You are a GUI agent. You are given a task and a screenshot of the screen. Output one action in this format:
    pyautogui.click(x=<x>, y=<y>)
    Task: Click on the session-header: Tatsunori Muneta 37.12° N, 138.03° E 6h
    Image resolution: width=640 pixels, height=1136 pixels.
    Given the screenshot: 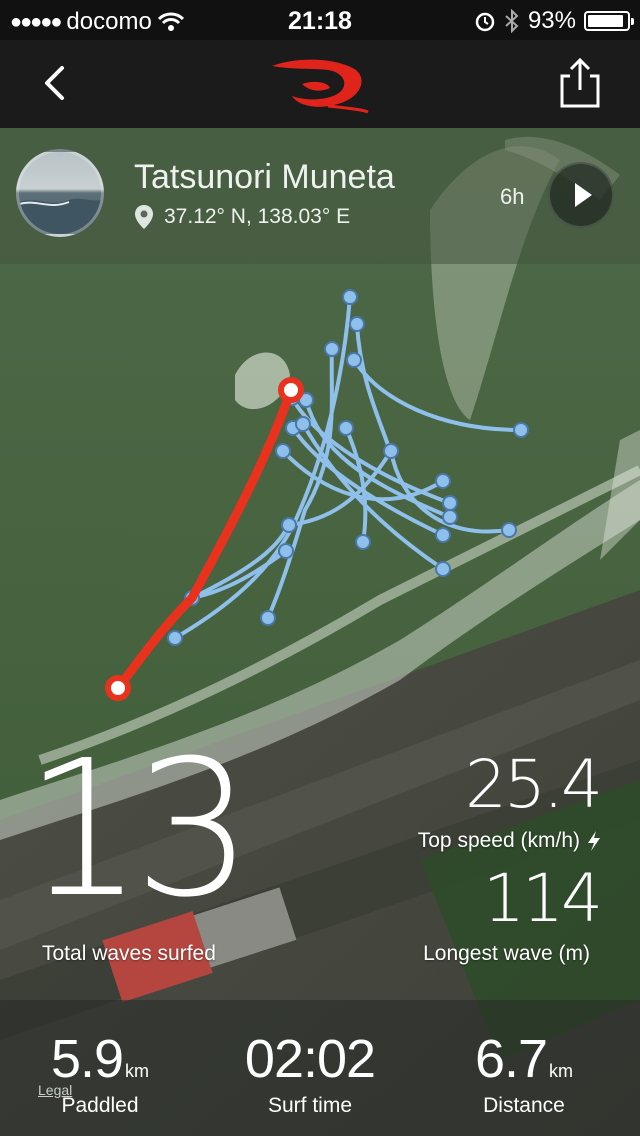 What is the action you would take?
    pyautogui.click(x=320, y=196)
    